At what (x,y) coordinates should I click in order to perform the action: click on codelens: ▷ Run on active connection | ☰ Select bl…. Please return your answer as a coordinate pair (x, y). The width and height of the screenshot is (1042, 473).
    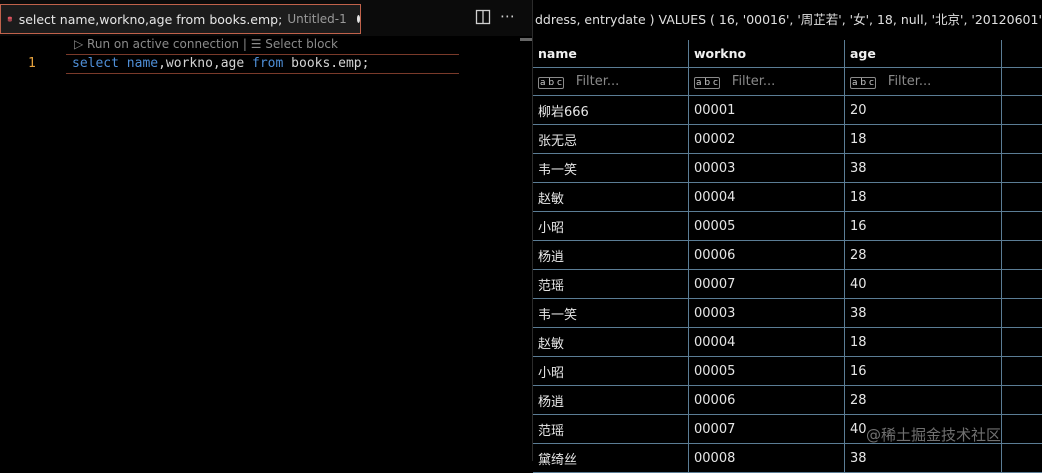
    Looking at the image, I should click on (206, 44).